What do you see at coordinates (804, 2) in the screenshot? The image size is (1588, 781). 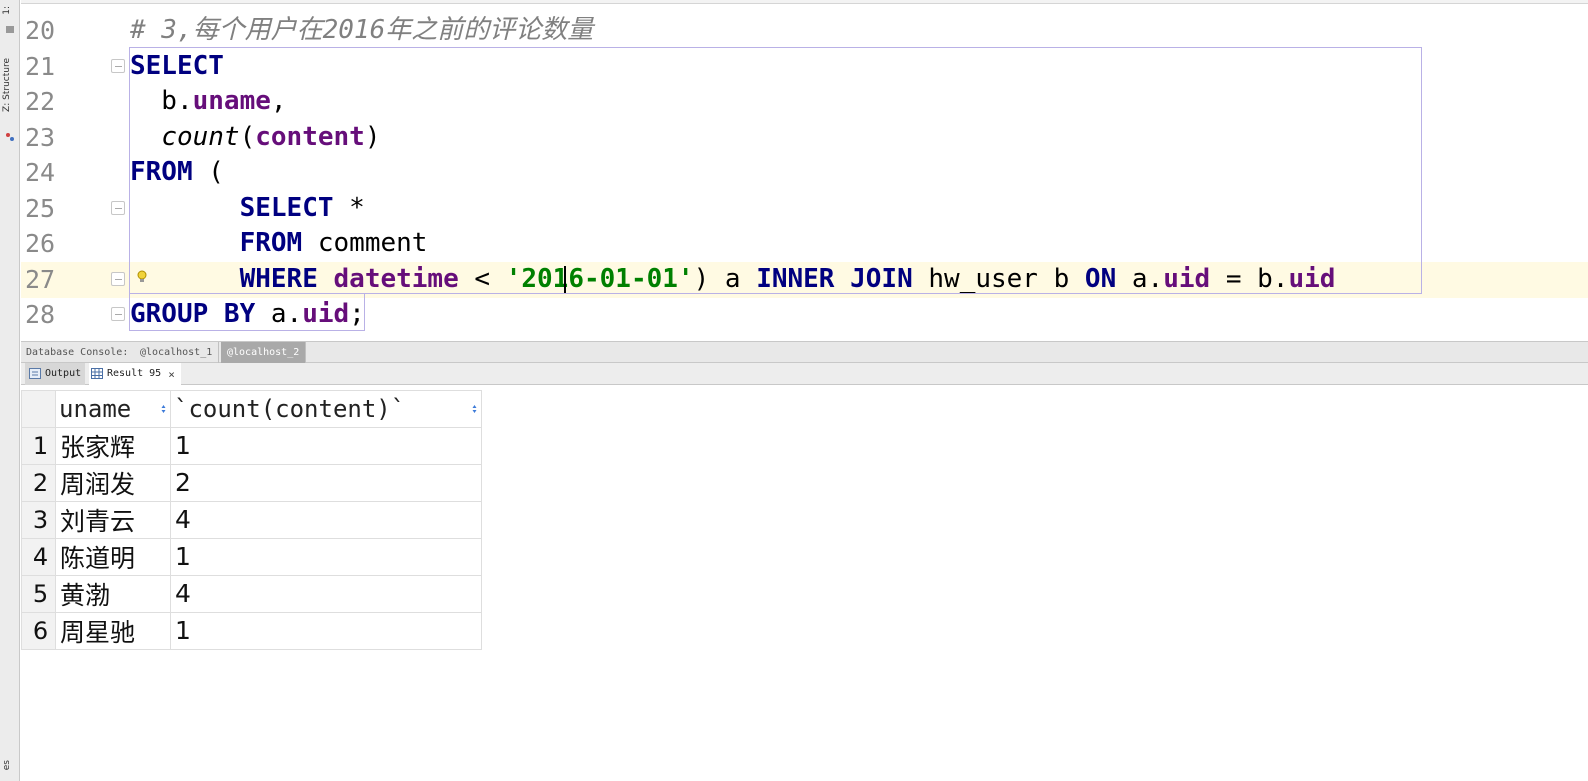 I see `editor-top-edge` at bounding box center [804, 2].